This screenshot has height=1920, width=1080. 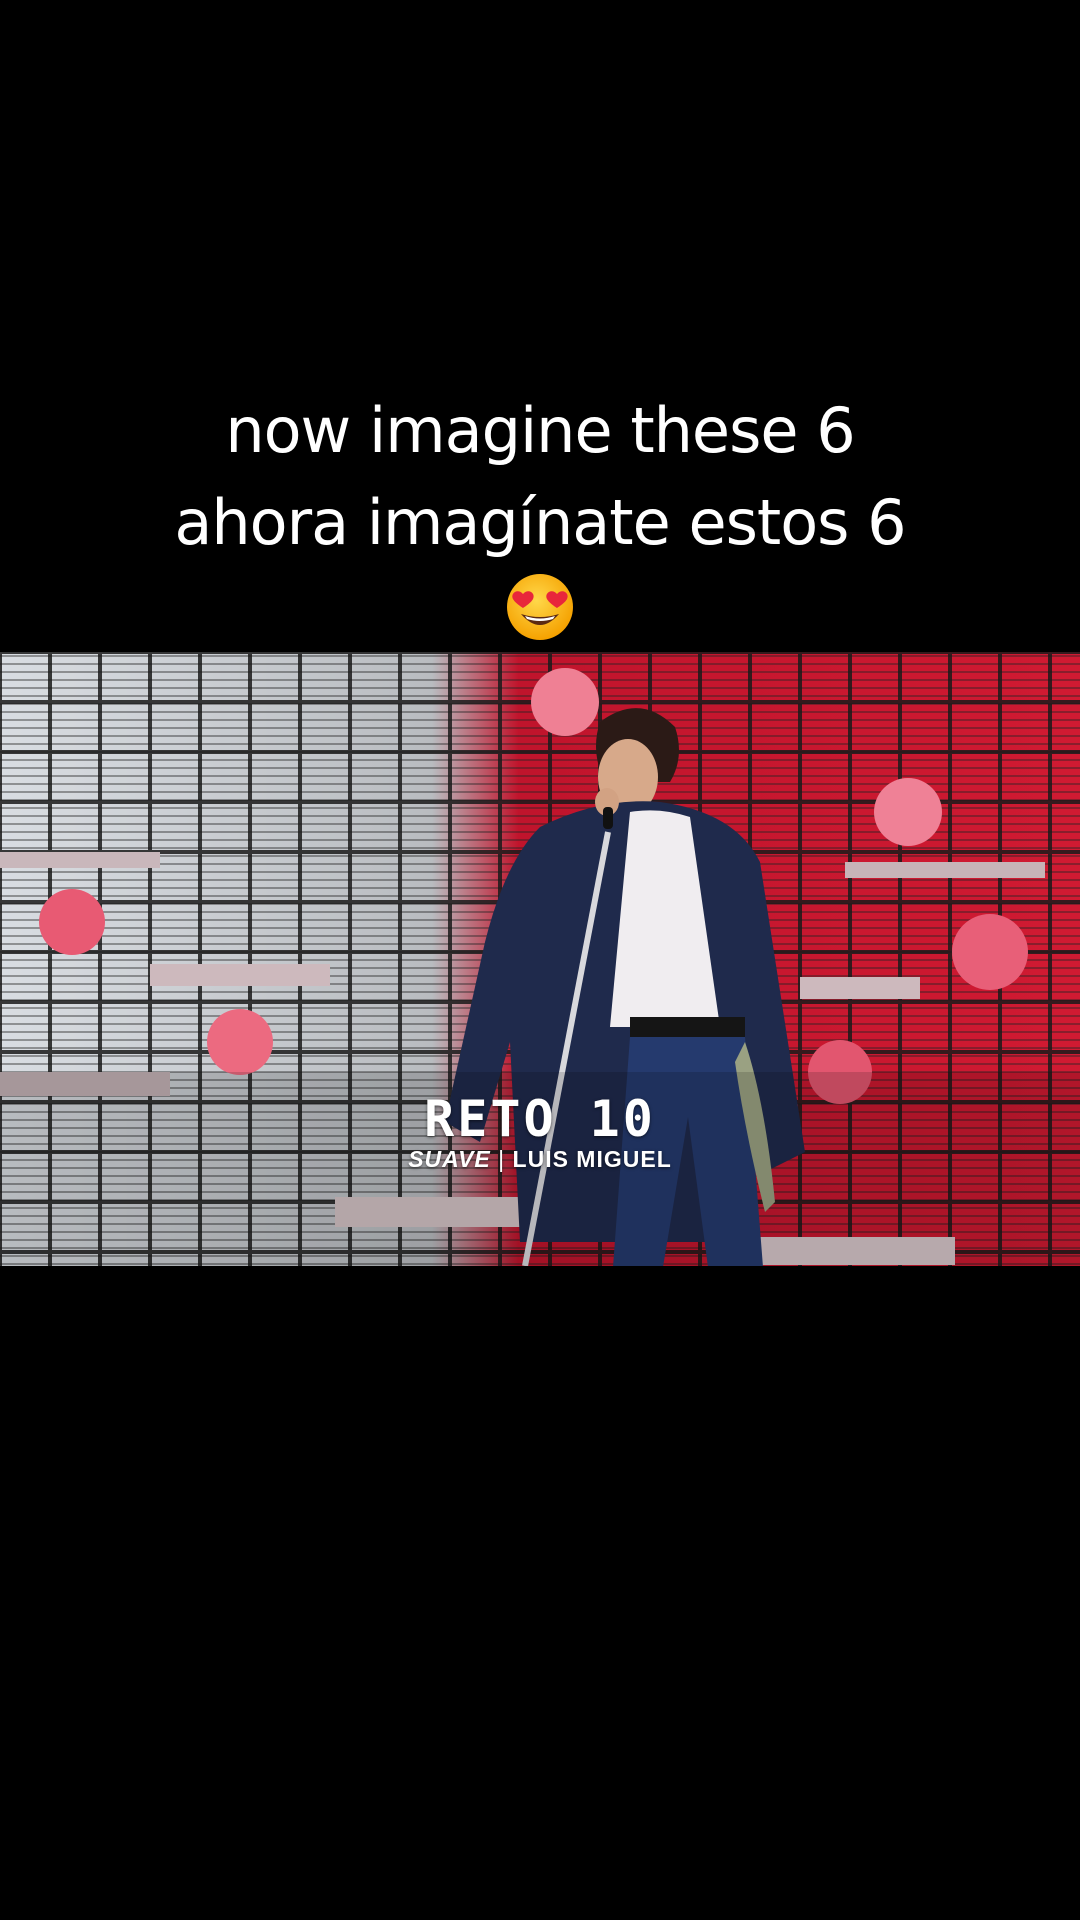 I want to click on caption-line-english: now imagine these 6, so click(x=540, y=430).